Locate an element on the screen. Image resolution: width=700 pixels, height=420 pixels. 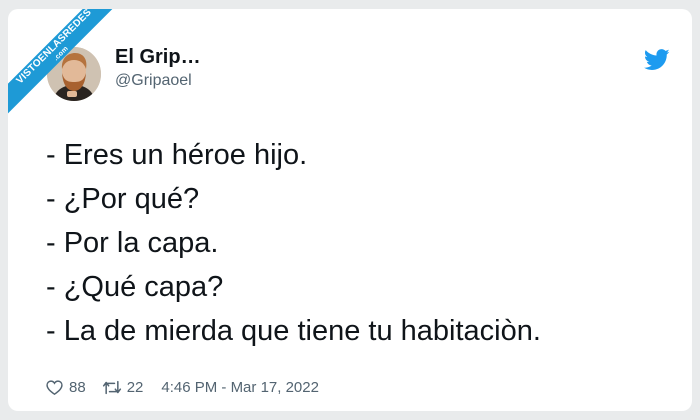
watermark-sub: .com is located at coordinates (61, 54).